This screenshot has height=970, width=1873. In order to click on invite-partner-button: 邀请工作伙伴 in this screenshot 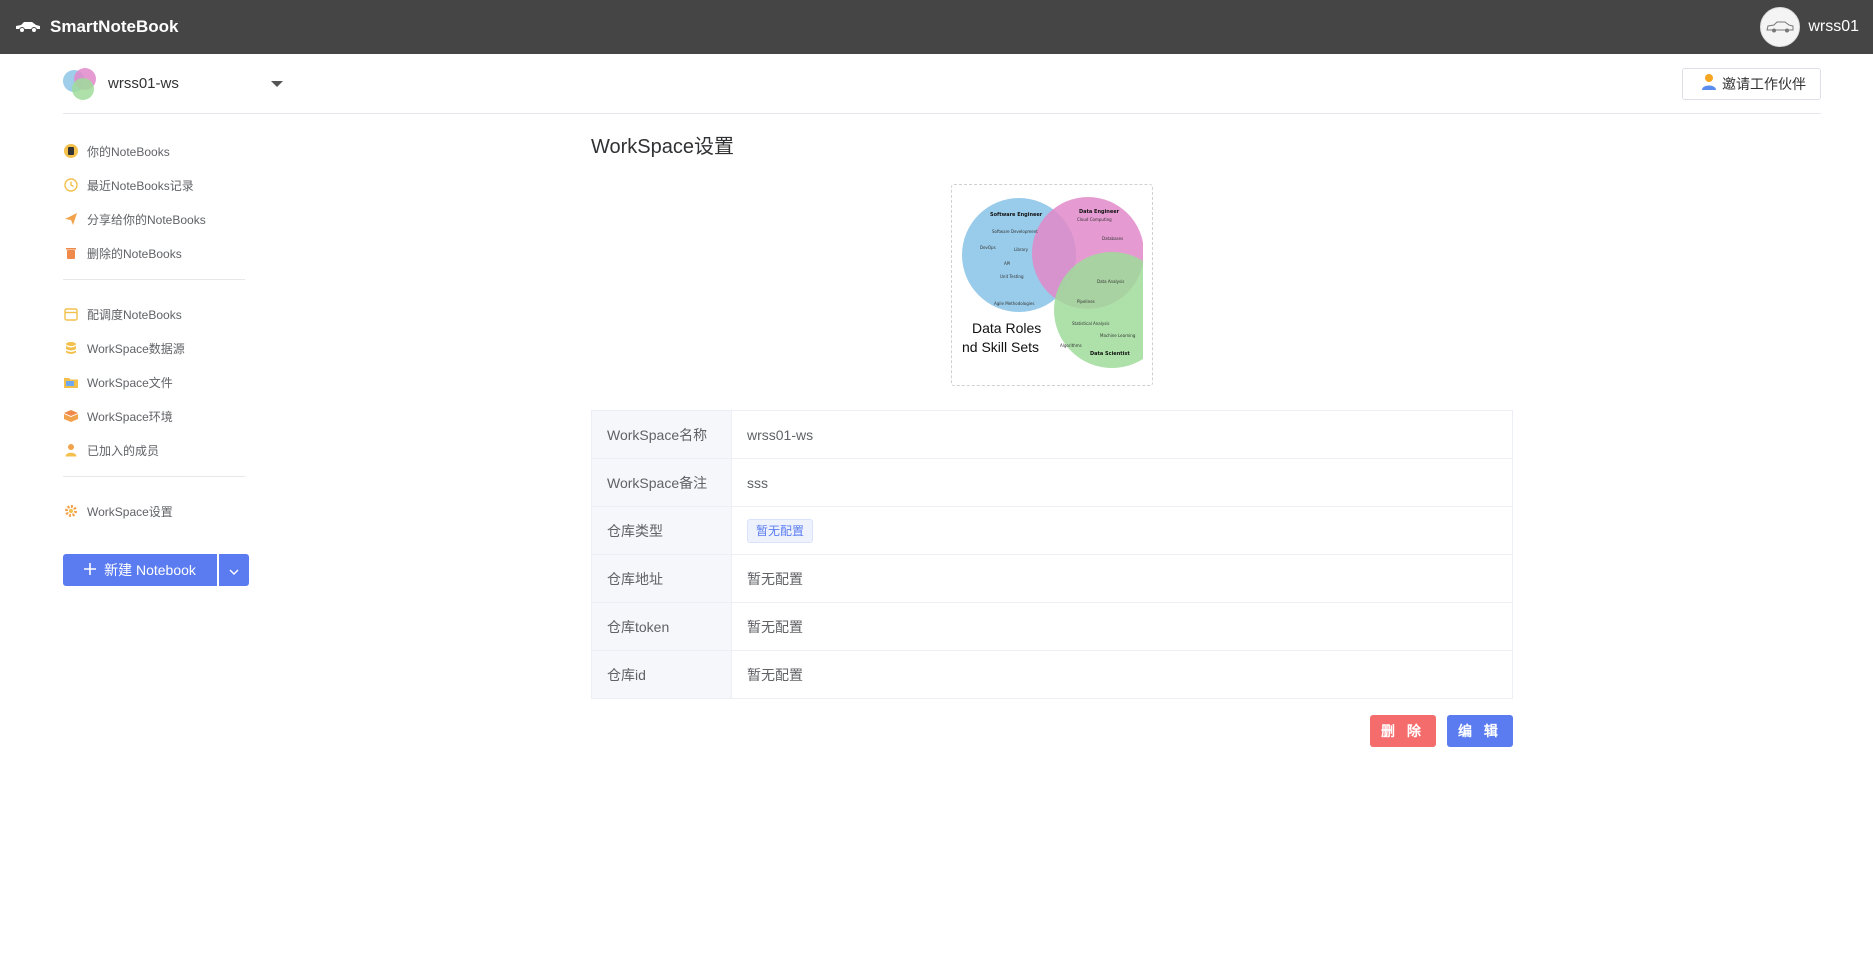, I will do `click(1751, 83)`.